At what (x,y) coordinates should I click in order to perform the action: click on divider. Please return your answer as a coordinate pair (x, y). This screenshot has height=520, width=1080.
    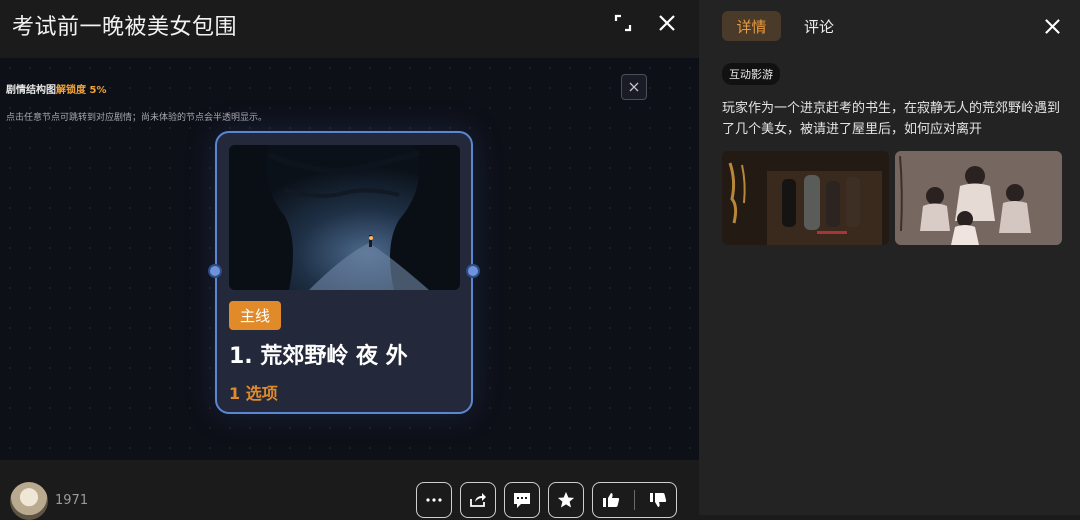
    Looking at the image, I should click on (634, 500).